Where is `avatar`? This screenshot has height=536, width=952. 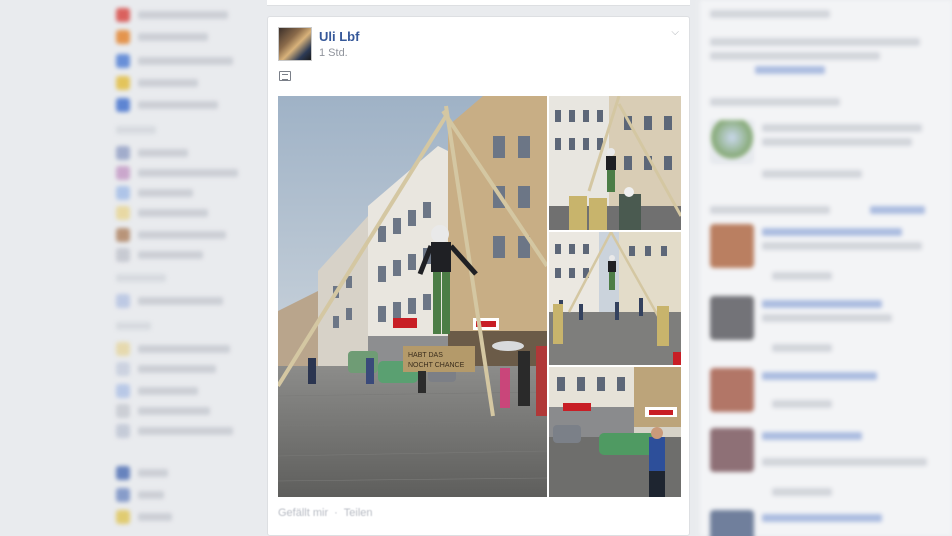 avatar is located at coordinates (295, 44).